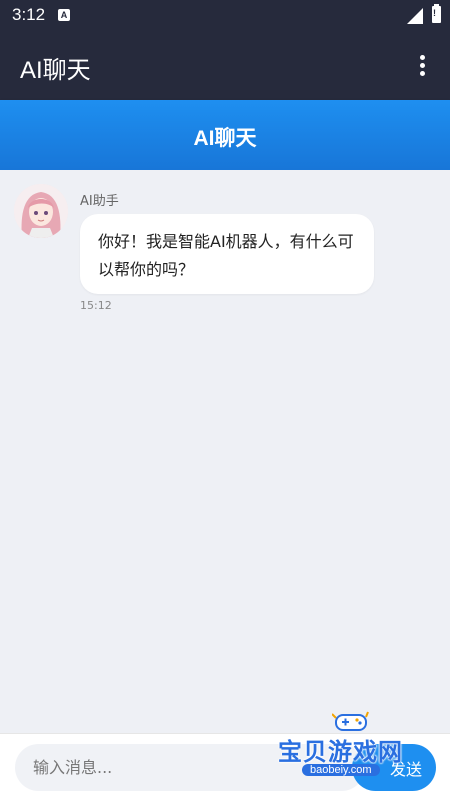 The height and width of the screenshot is (800, 450). I want to click on status-bar: 3:12 A !, so click(225, 16).